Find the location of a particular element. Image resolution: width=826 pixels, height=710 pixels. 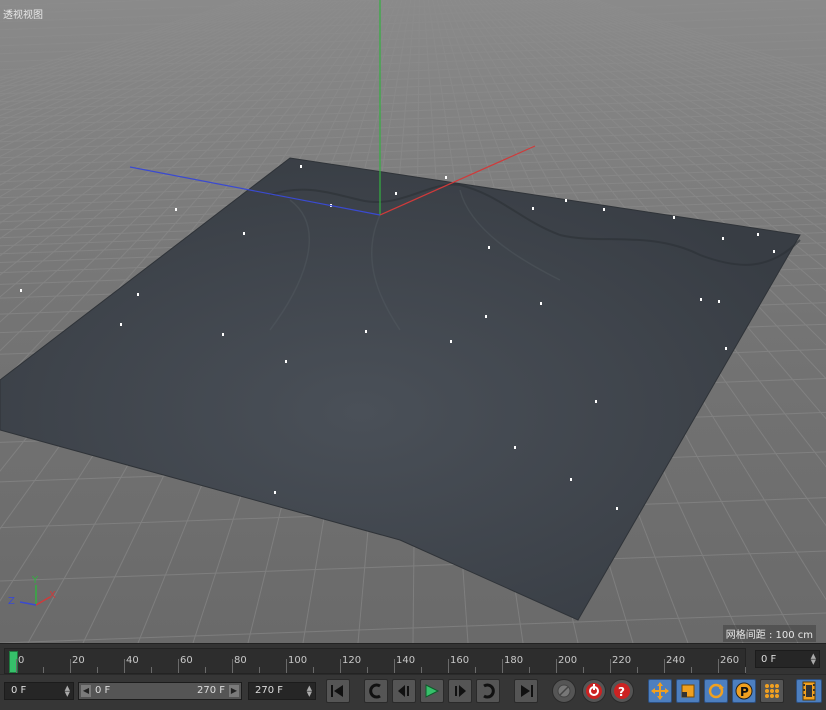

timeline-ruler: 0 20 40 60 80 100 120 140 160 180 200 220 240 260 is located at coordinates (375, 661).